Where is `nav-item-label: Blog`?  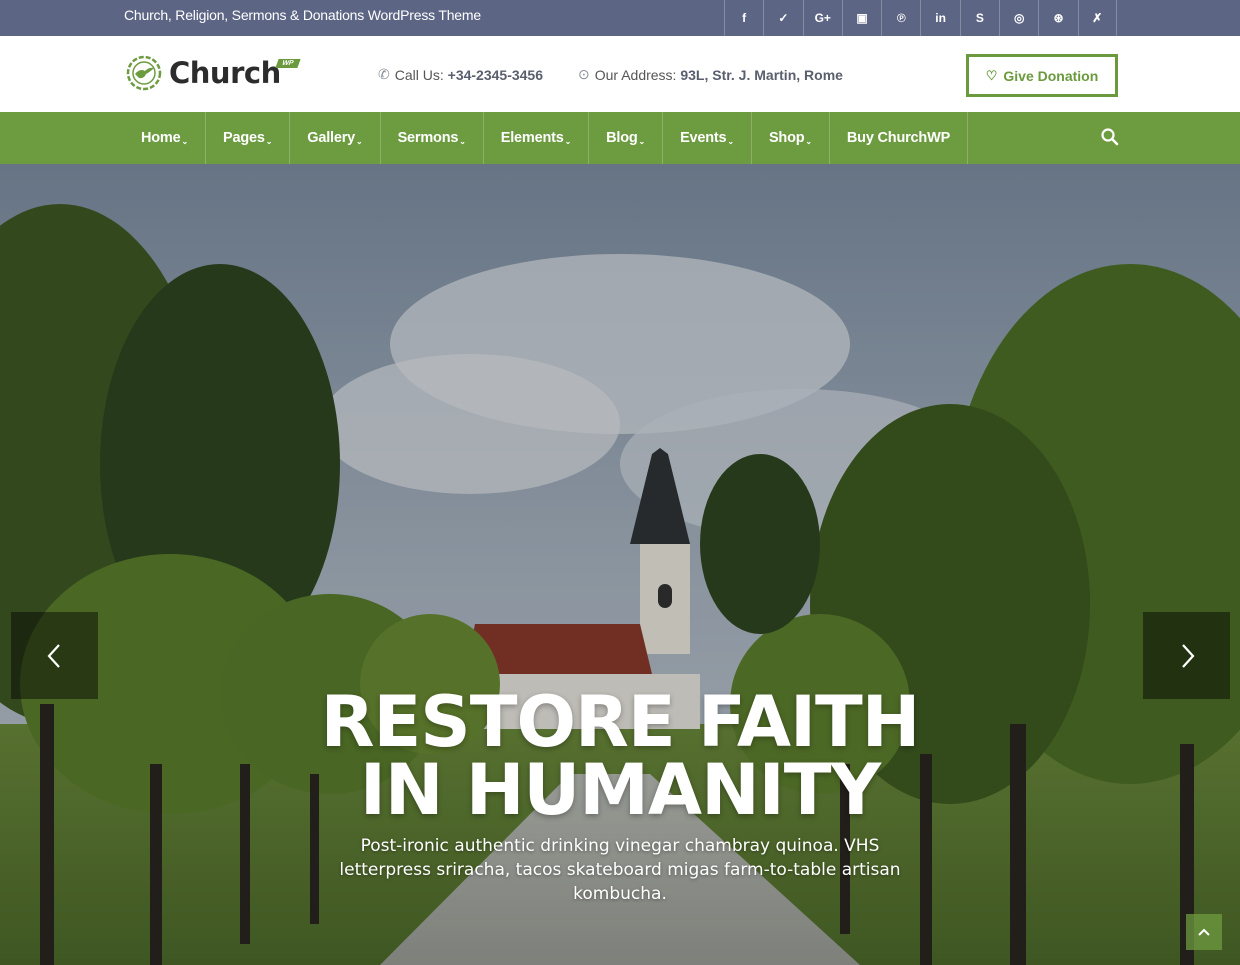
nav-item-label: Blog is located at coordinates (622, 138).